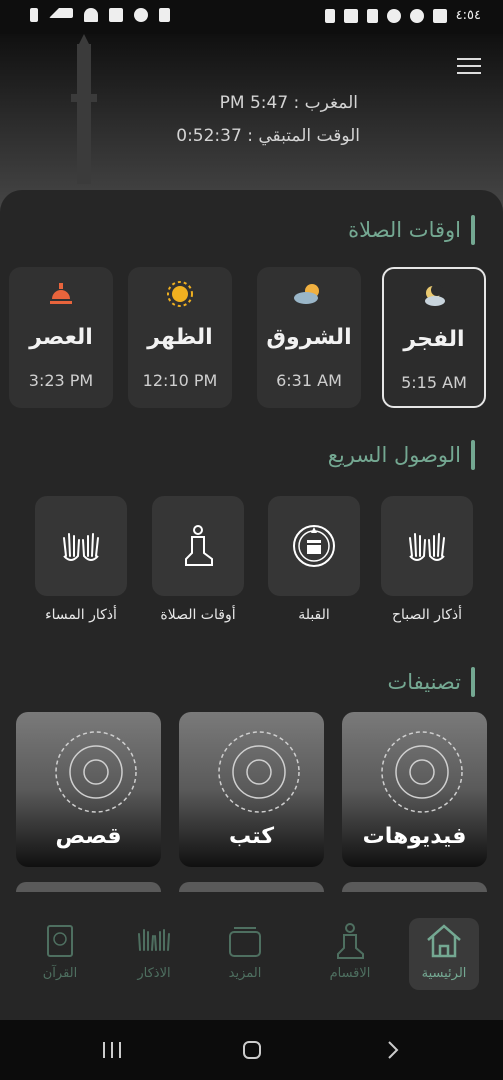 Image resolution: width=503 pixels, height=1080 pixels. I want to click on section-title-text: اوقات الصلاة, so click(404, 230).